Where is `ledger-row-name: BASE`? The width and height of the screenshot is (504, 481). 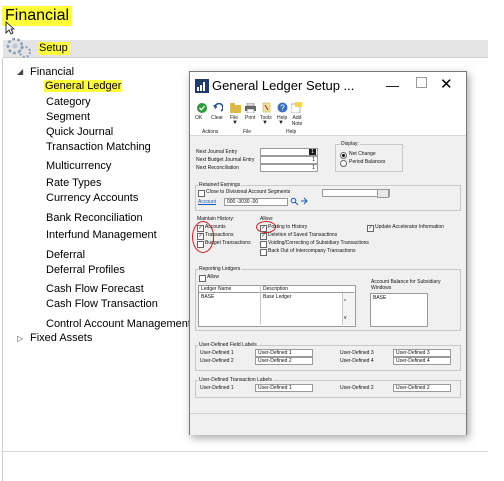 ledger-row-name: BASE is located at coordinates (207, 297).